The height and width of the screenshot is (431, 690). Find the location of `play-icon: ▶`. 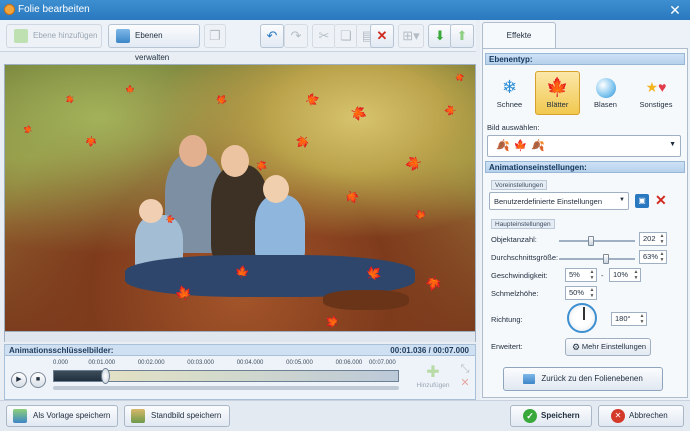

play-icon: ▶ is located at coordinates (19, 380).